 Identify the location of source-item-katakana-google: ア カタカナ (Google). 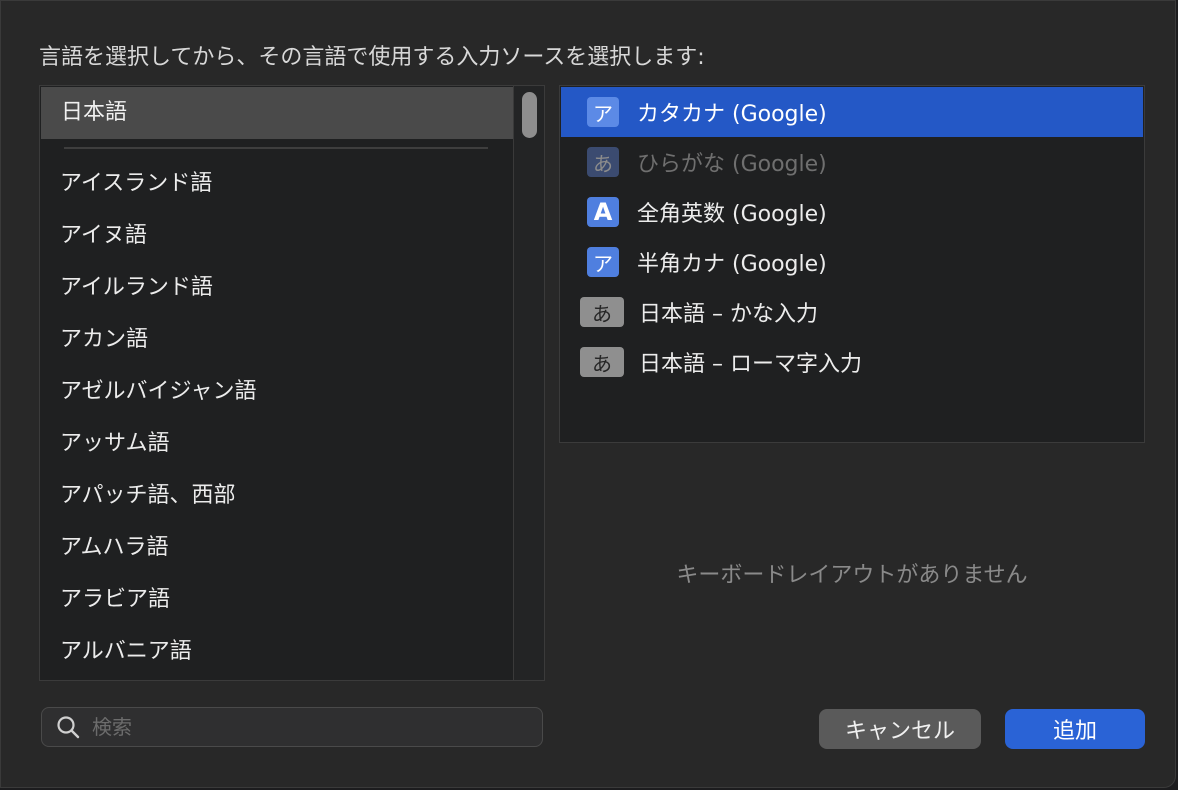
(852, 112).